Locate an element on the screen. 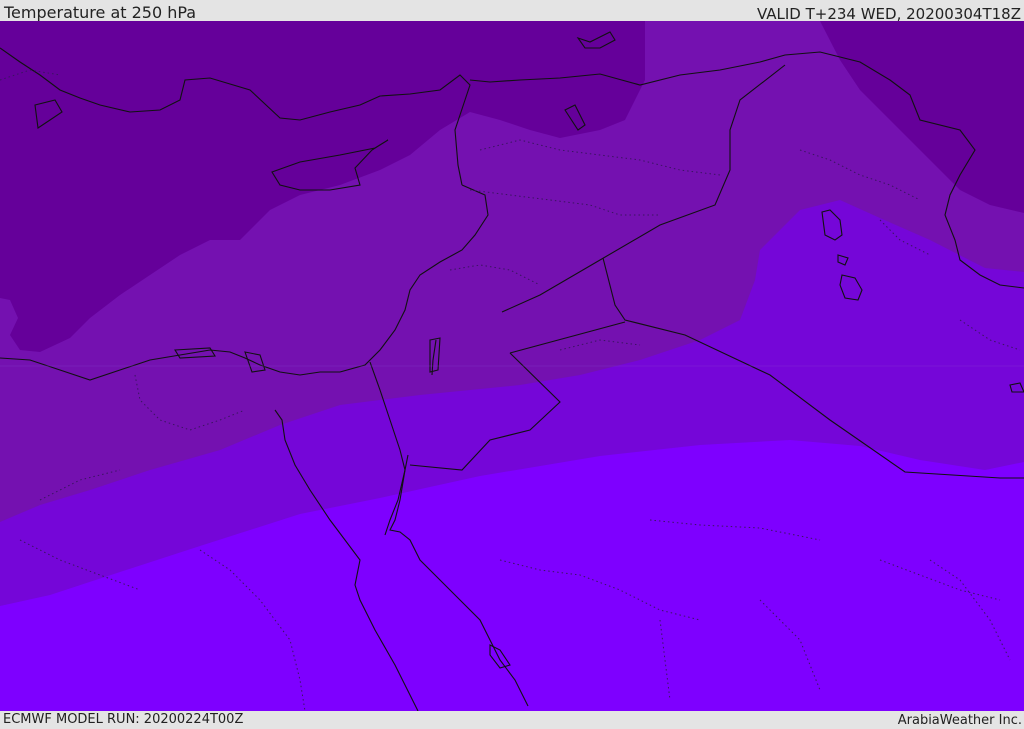  map-title: Temperature at 250 hPa is located at coordinates (100, 12).